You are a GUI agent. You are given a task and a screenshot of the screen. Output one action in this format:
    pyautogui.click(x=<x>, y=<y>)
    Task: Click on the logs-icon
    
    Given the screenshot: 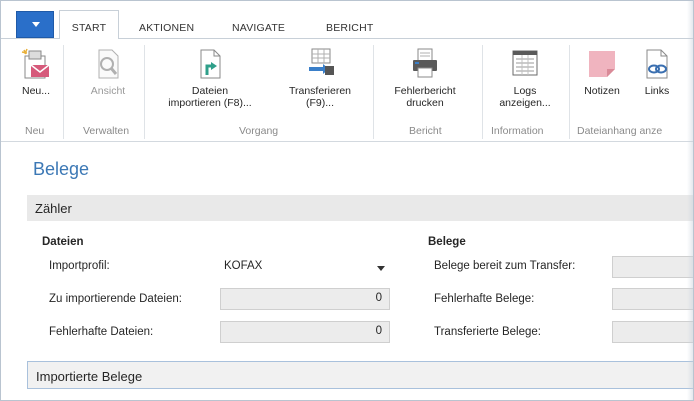 What is the action you would take?
    pyautogui.click(x=525, y=63)
    